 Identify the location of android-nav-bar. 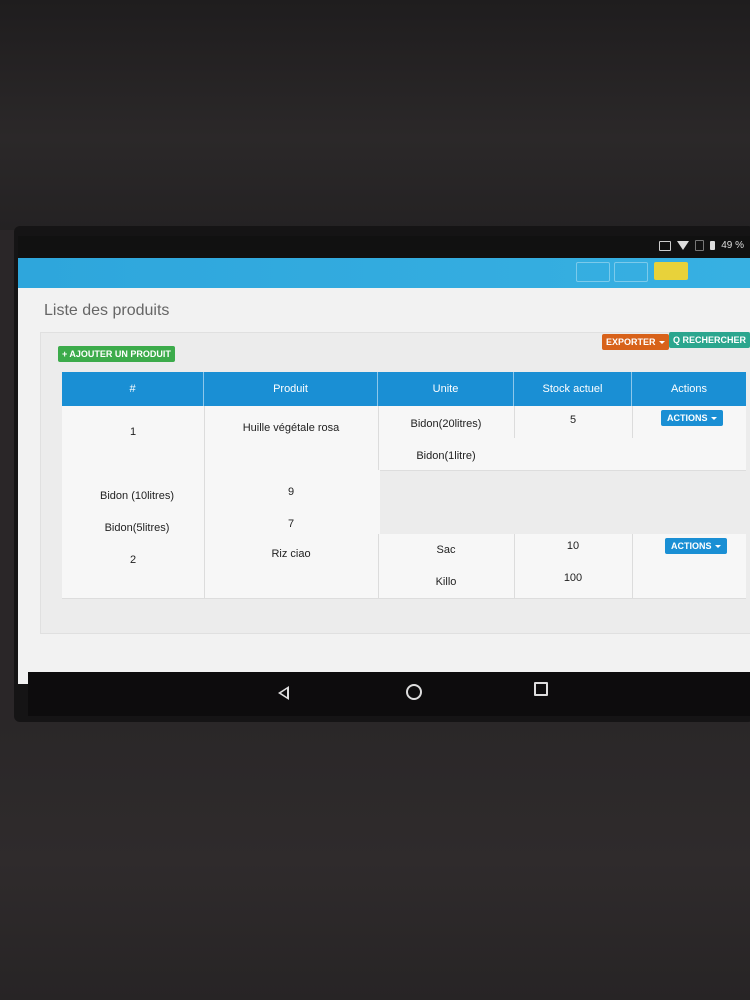
(389, 694).